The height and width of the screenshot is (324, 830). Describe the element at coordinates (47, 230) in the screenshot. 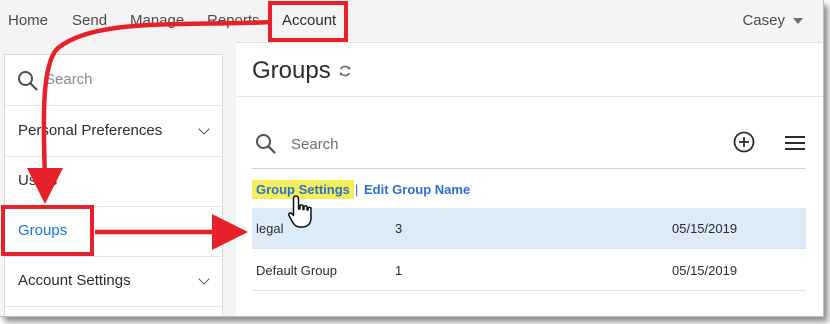

I see `highlight-groups` at that location.